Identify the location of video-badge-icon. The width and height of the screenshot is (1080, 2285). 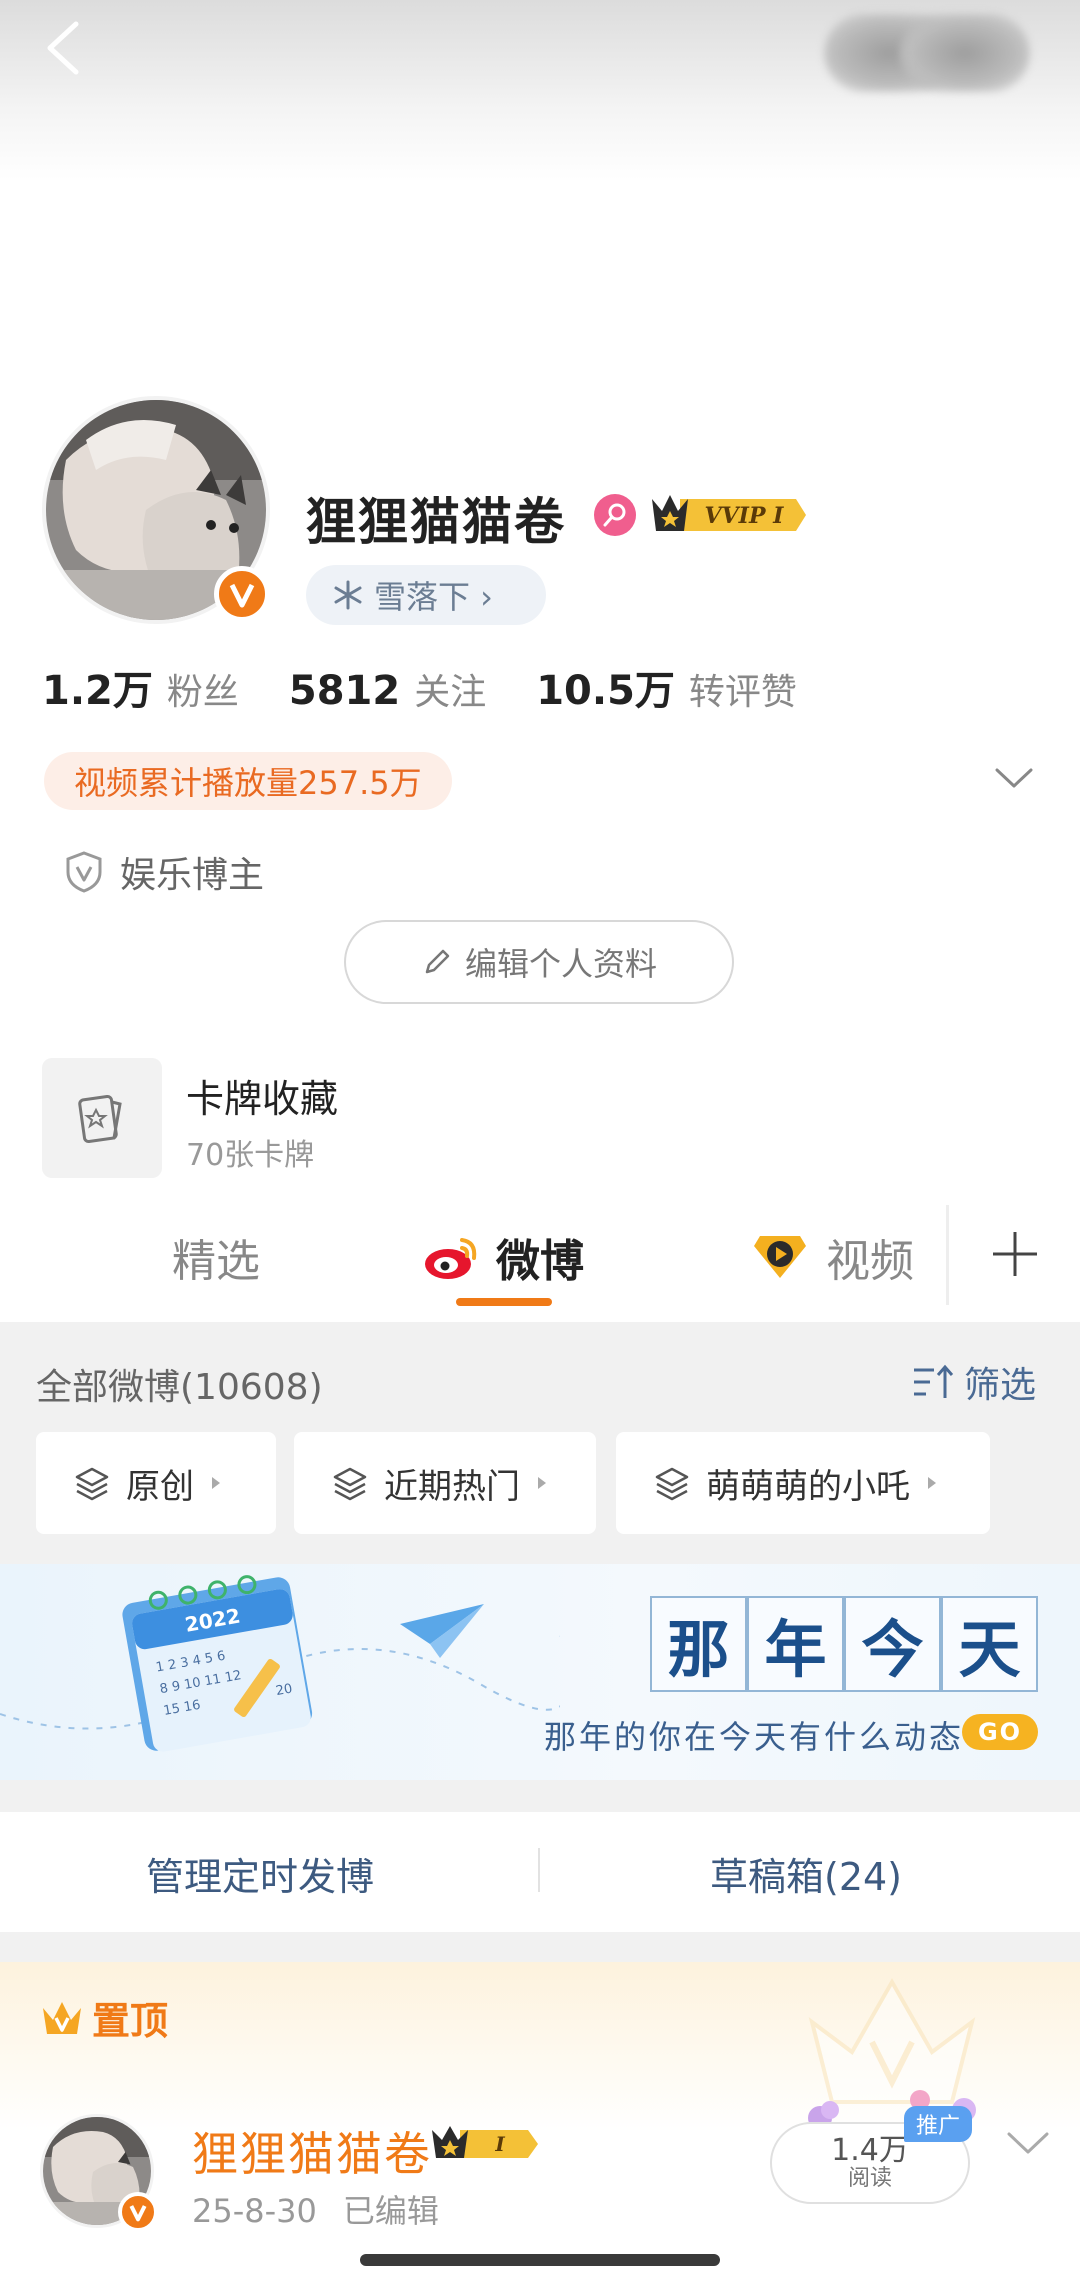
(780, 1257).